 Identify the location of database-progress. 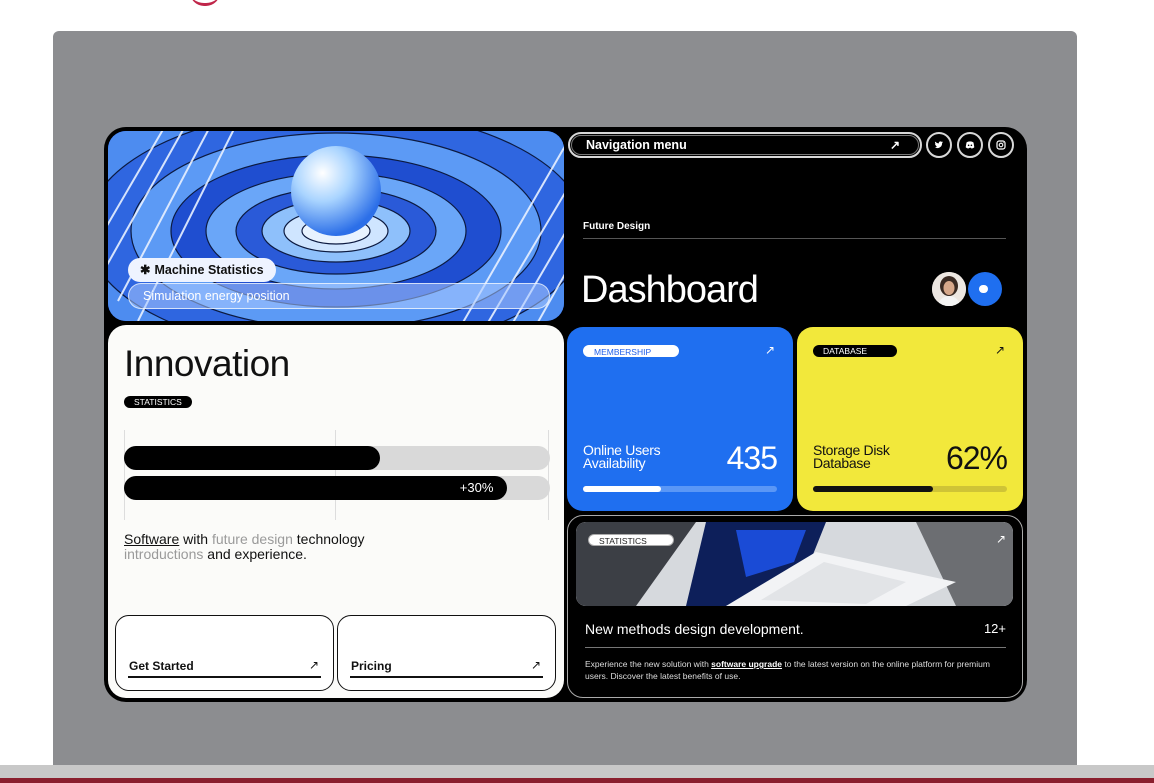
(910, 489).